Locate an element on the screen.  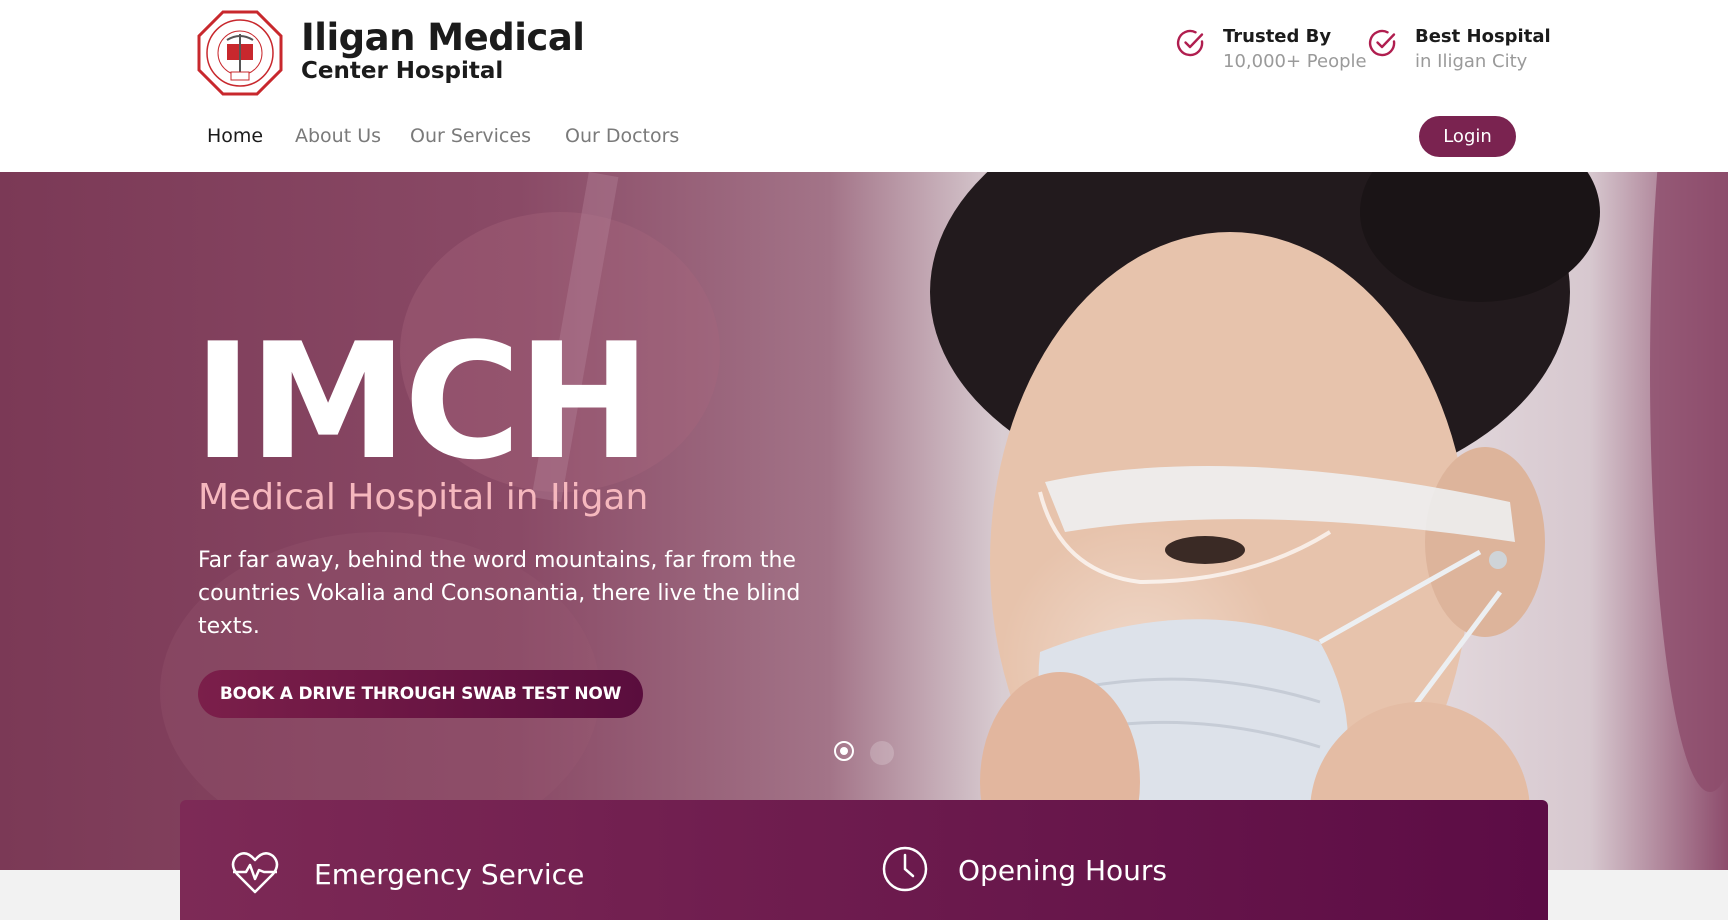
nav-home: Home is located at coordinates (235, 136).